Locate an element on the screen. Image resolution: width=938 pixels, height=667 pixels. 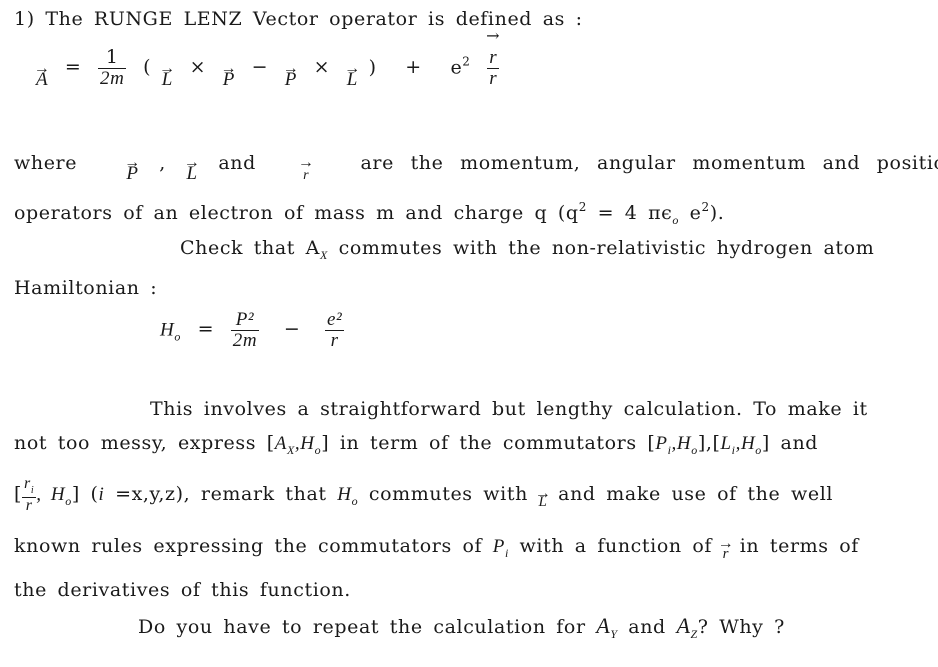
hamiltonian-formula: Ho = P² 2m − e² r is located at coordinates (252, 330).